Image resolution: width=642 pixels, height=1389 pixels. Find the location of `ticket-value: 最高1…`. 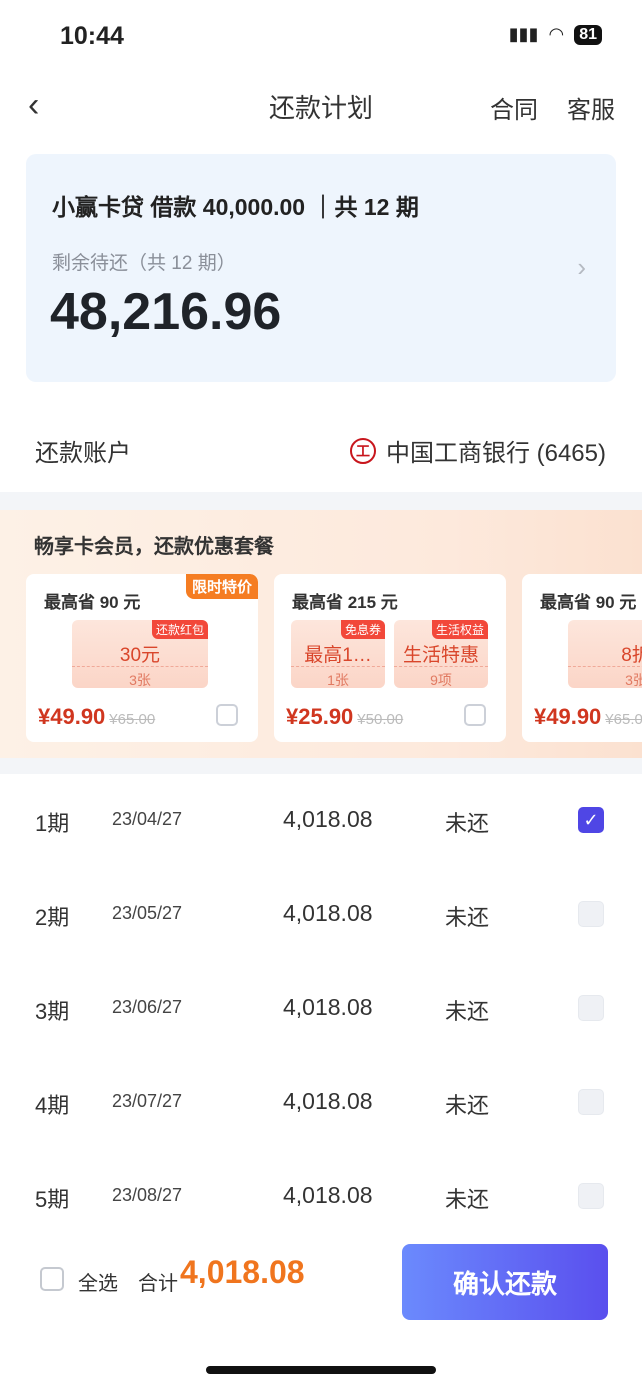

ticket-value: 最高1… is located at coordinates (338, 655).